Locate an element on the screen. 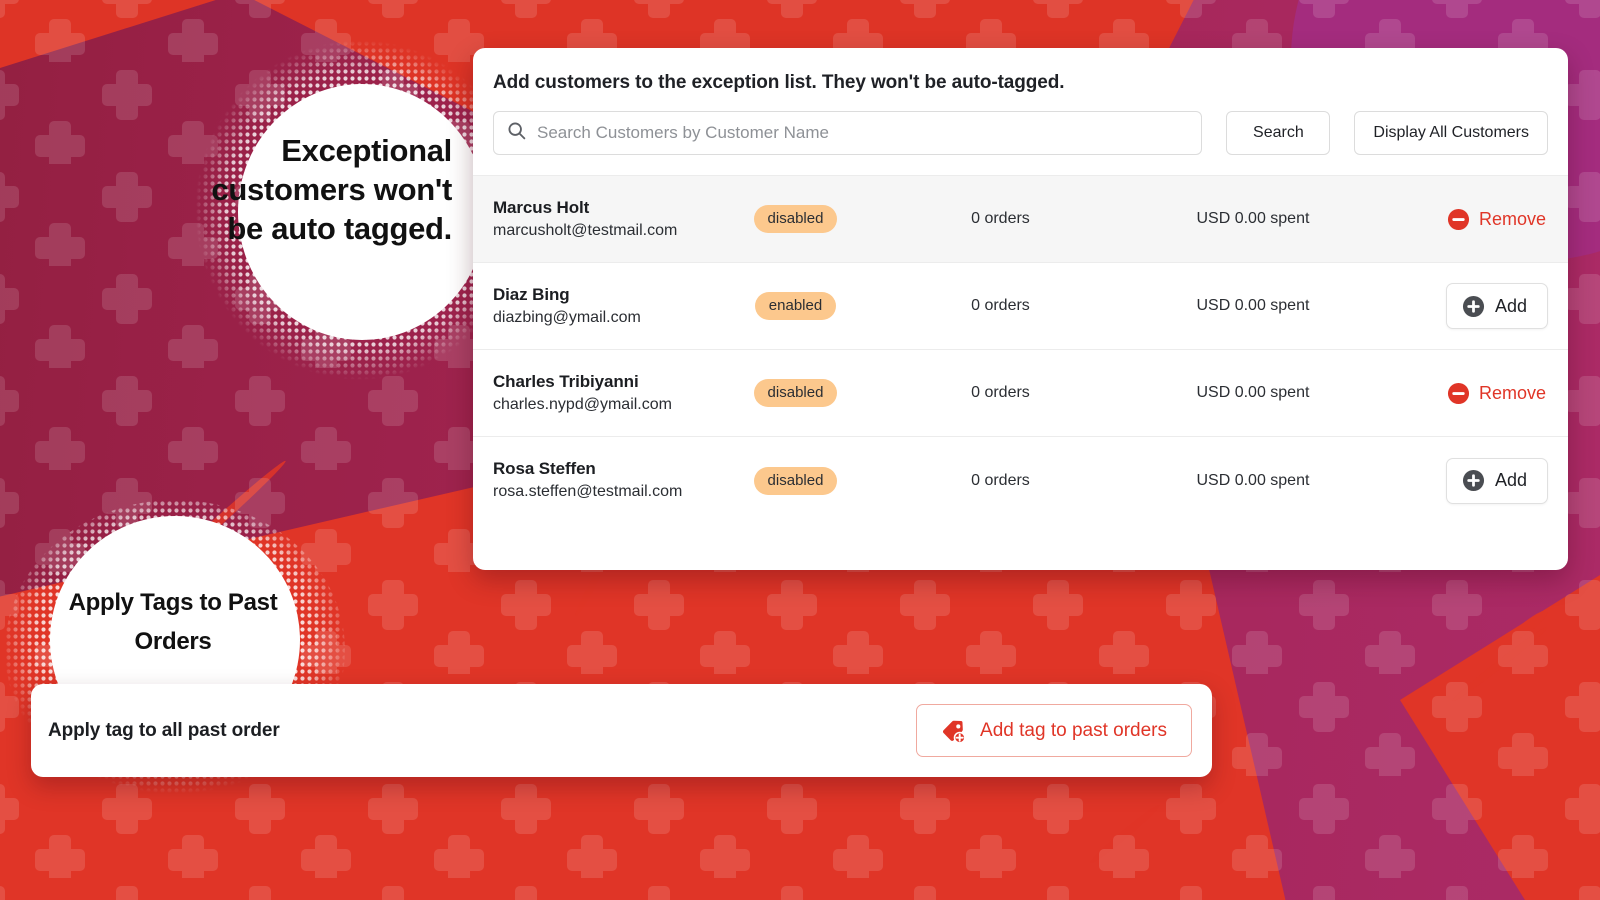  search-icon is located at coordinates (516, 133).